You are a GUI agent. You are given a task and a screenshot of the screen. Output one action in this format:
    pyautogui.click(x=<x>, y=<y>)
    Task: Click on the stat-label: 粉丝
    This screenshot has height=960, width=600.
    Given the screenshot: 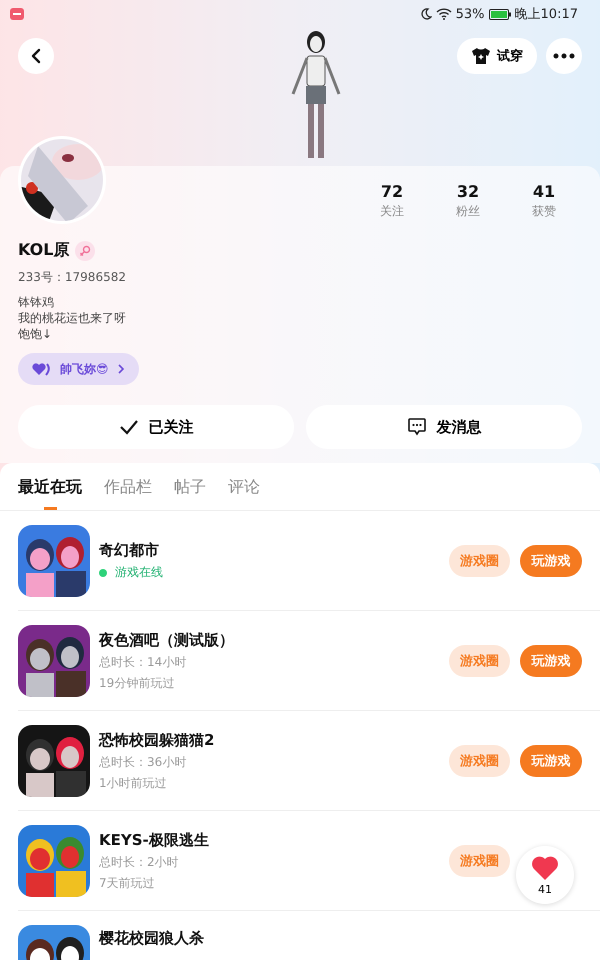 What is the action you would take?
    pyautogui.click(x=468, y=211)
    